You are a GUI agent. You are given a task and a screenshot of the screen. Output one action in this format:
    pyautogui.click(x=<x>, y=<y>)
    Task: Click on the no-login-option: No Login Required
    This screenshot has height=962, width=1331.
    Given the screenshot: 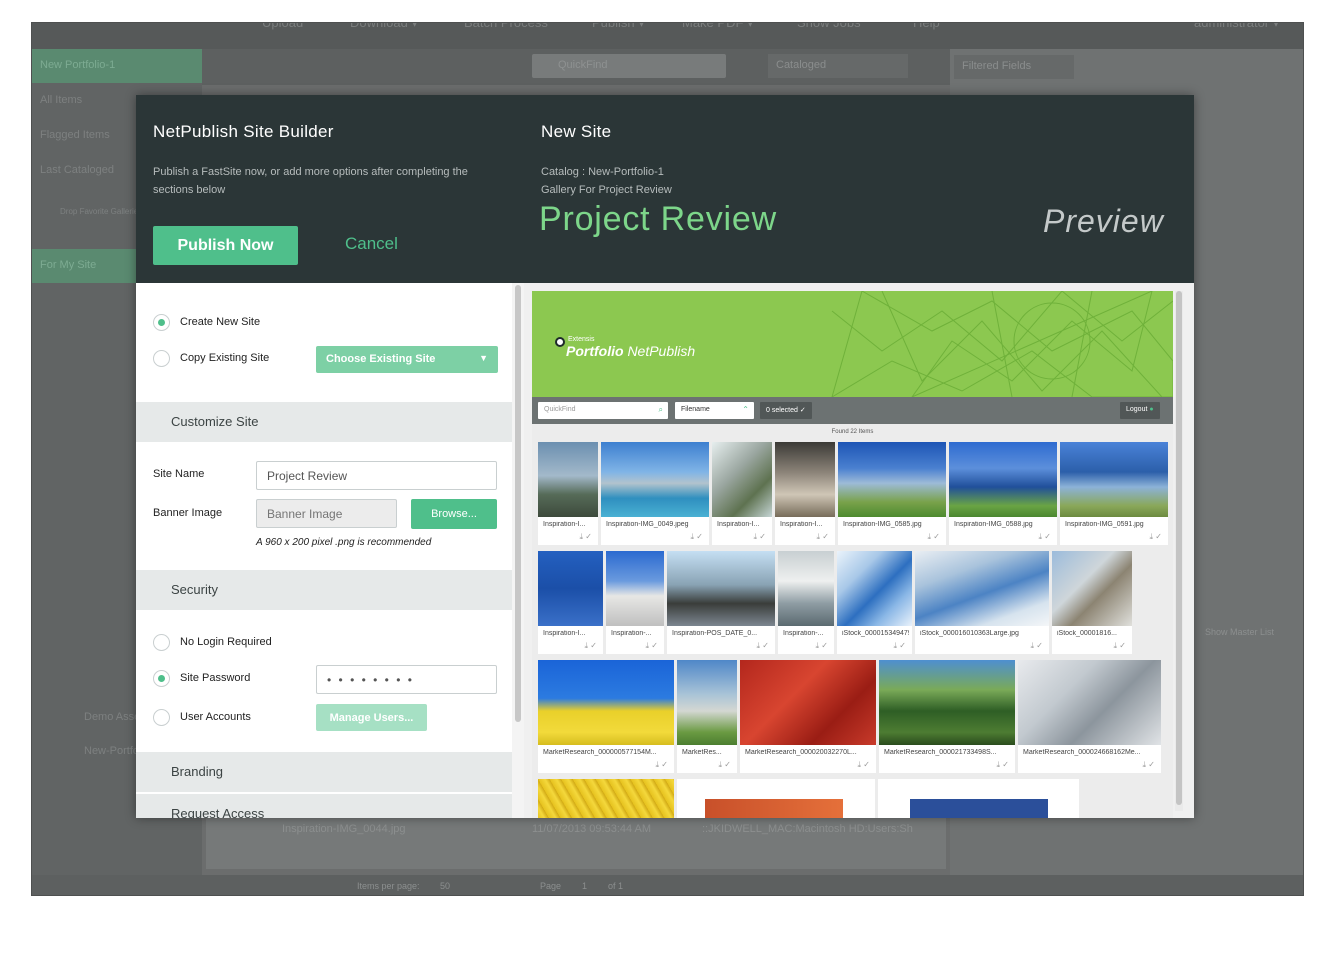 What is the action you would take?
    pyautogui.click(x=212, y=642)
    